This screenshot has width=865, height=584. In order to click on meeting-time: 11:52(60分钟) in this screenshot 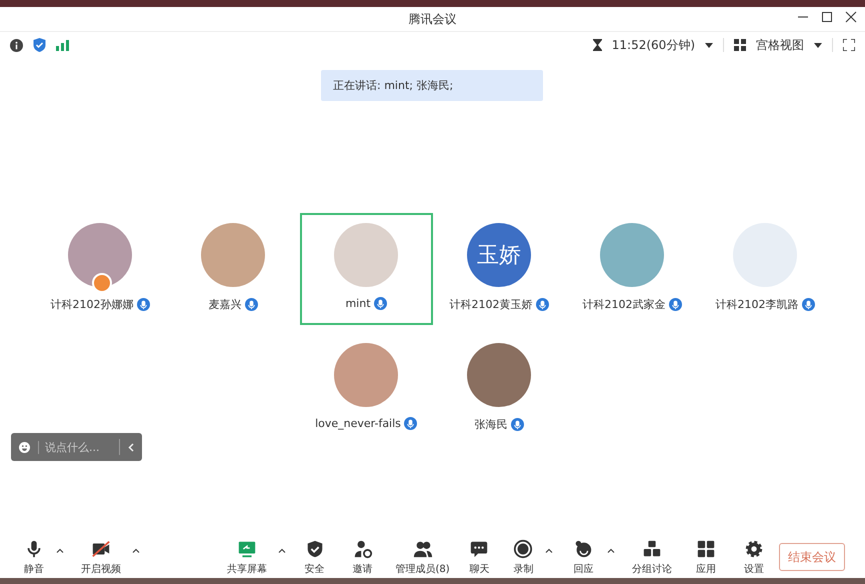, I will do `click(653, 45)`.